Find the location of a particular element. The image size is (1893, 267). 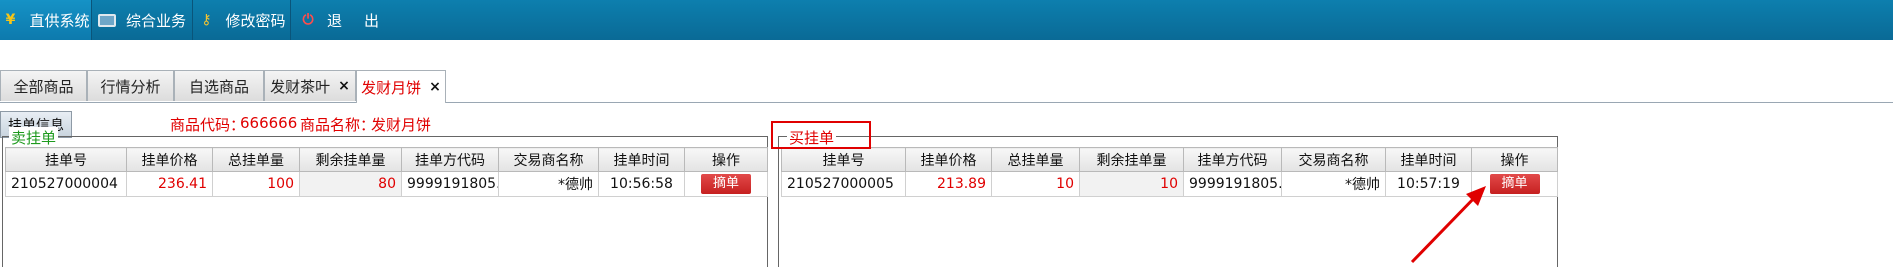

tab-facai-mooncake: 发财月饼 × is located at coordinates (401, 86).